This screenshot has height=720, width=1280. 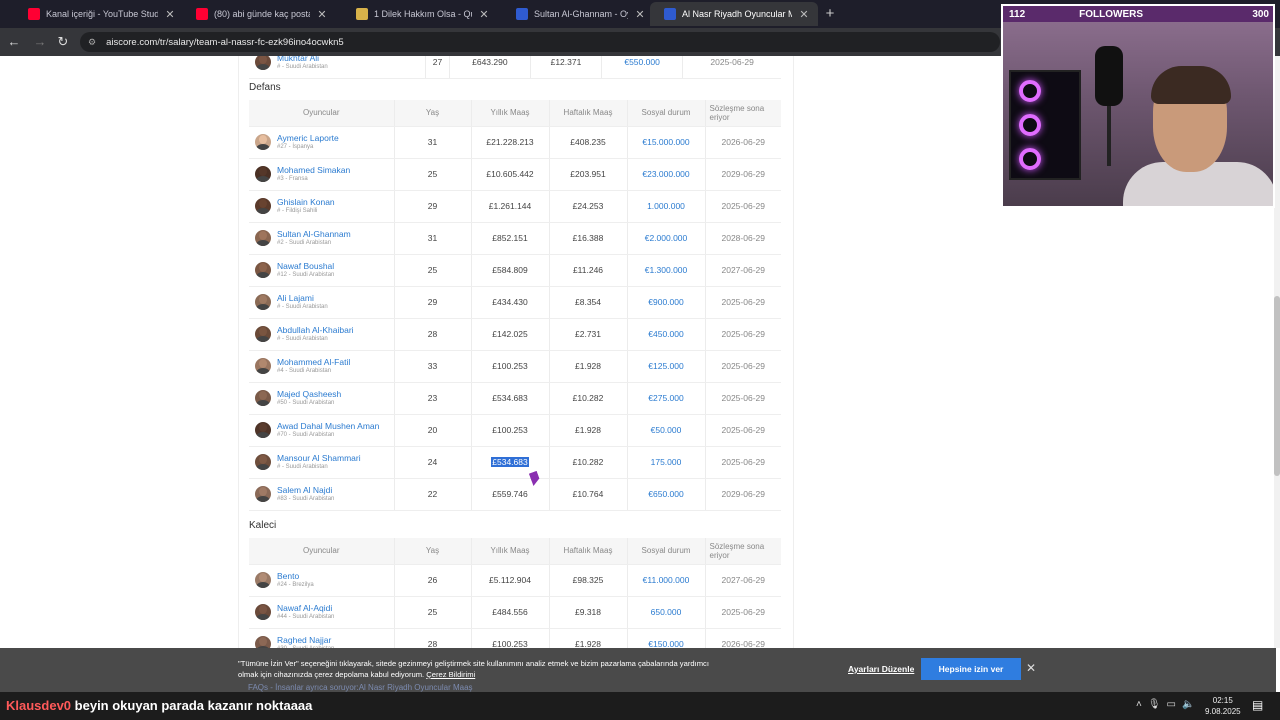 I want to click on player-name-link: Abdullah Al-Khaibari, so click(x=315, y=330).